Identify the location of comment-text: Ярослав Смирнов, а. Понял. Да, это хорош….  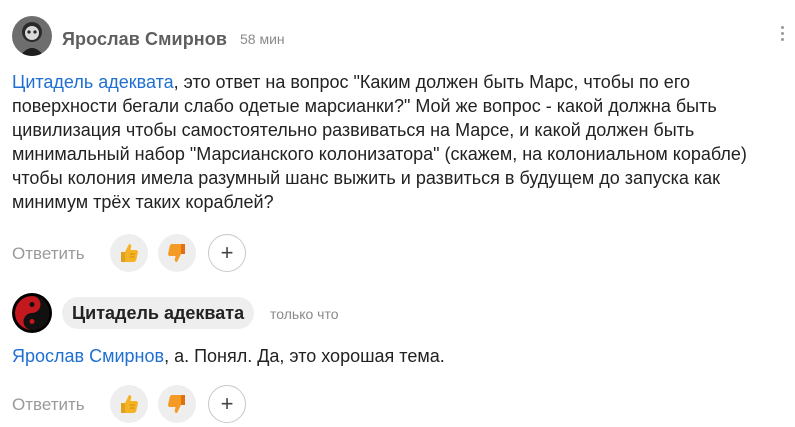
(397, 356).